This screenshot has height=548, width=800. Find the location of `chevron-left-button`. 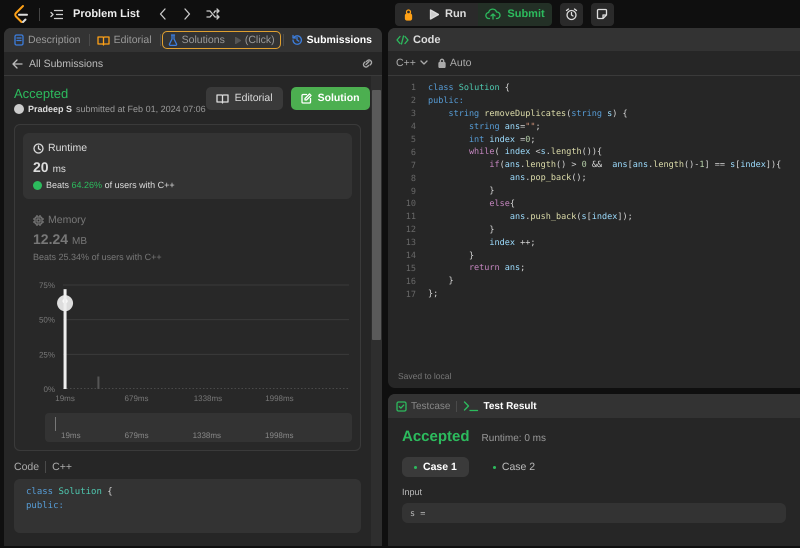

chevron-left-button is located at coordinates (163, 14).